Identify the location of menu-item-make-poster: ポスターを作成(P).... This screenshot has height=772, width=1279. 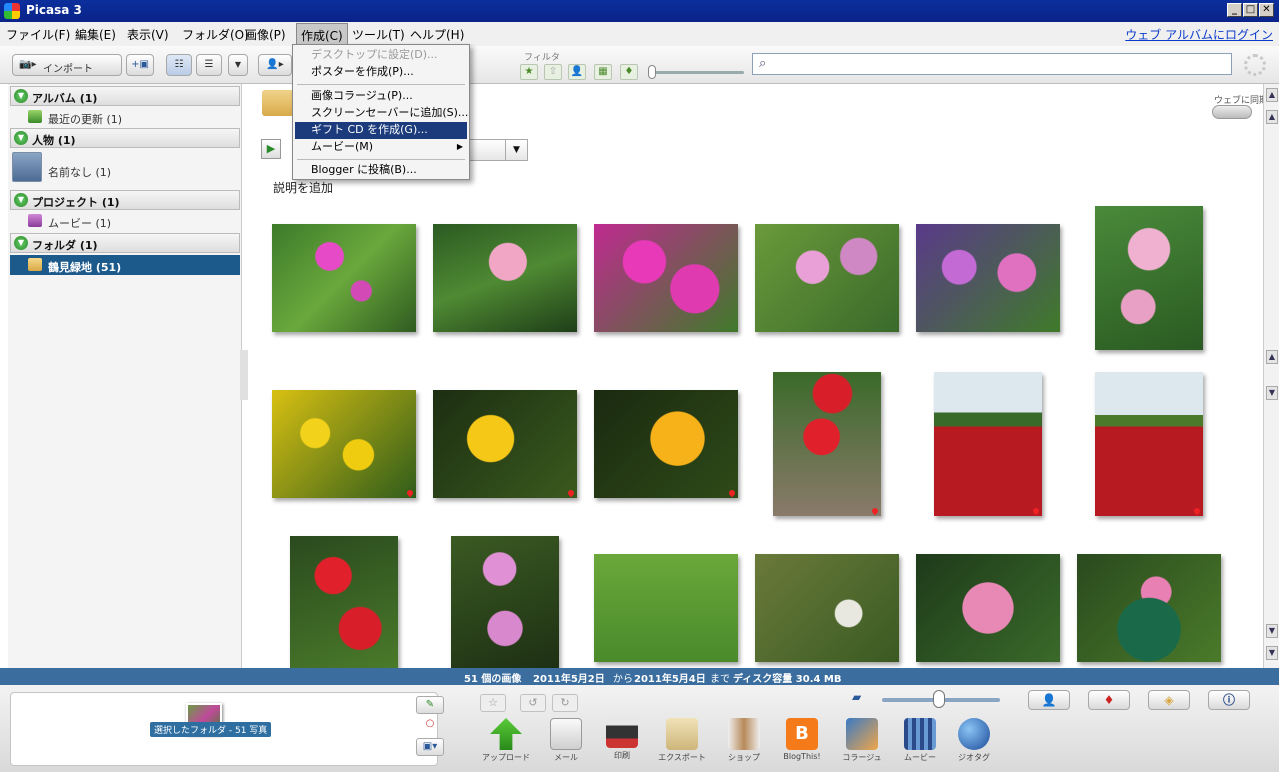
(381, 72).